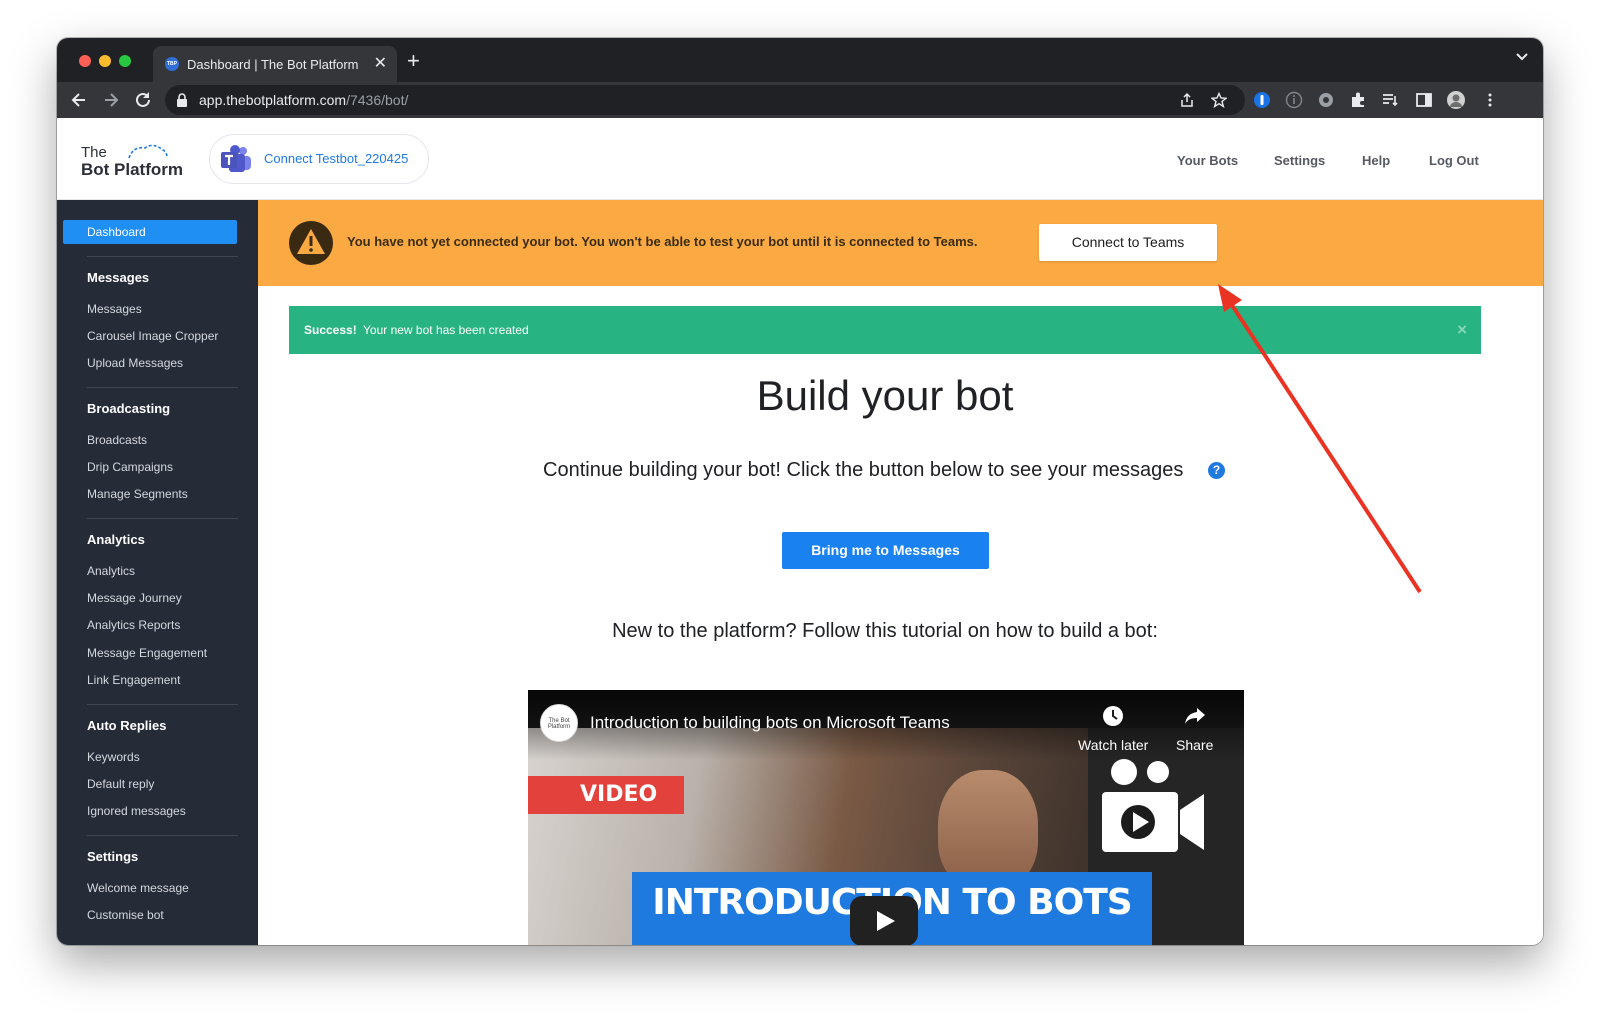  I want to click on sidebar-item-keywords: Keywords, so click(113, 757).